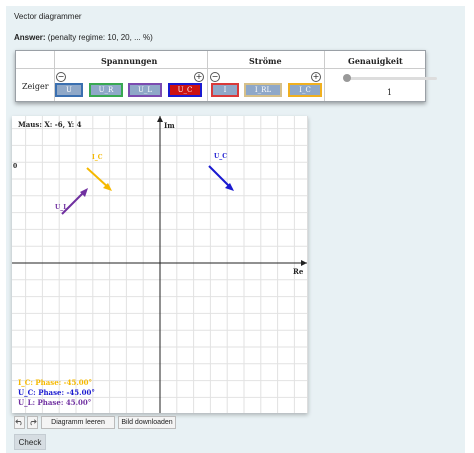 The width and height of the screenshot is (474, 453). Describe the element at coordinates (147, 422) in the screenshot. I see `download-image-button: Bild downloaden` at that location.